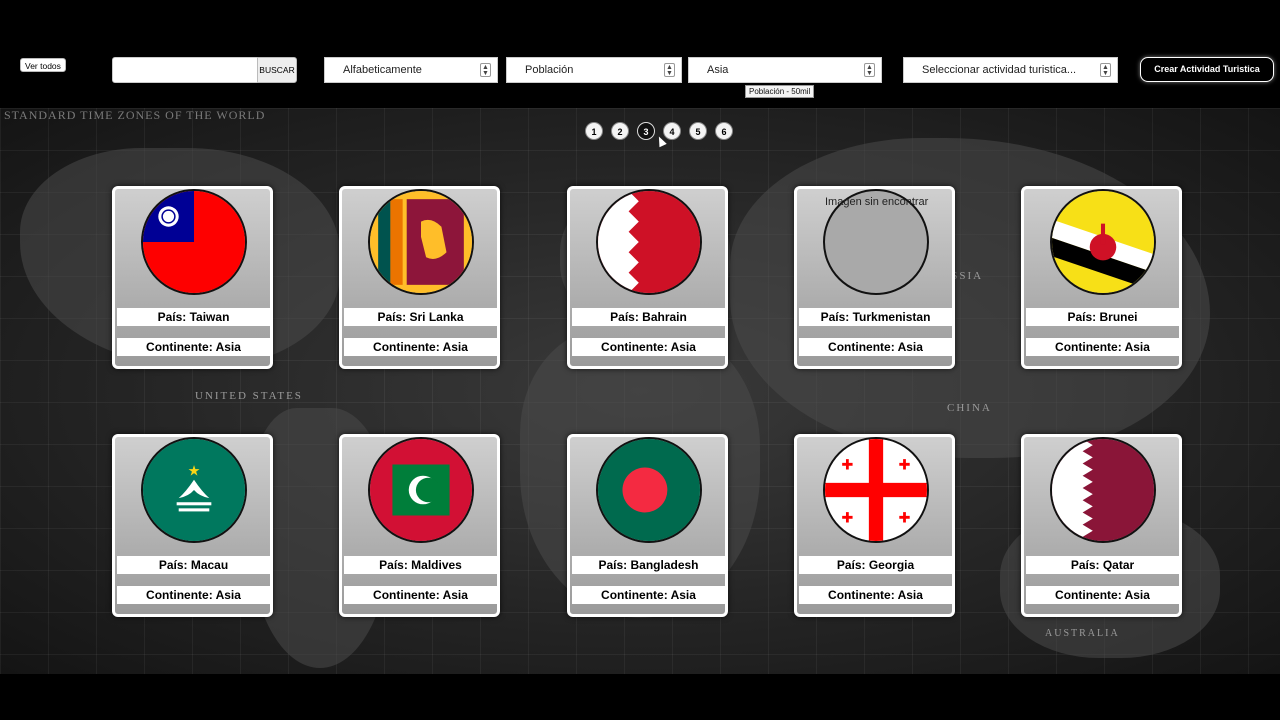 The height and width of the screenshot is (720, 1280). Describe the element at coordinates (594, 70) in the screenshot. I see `population-select: Población ▲ ▼` at that location.